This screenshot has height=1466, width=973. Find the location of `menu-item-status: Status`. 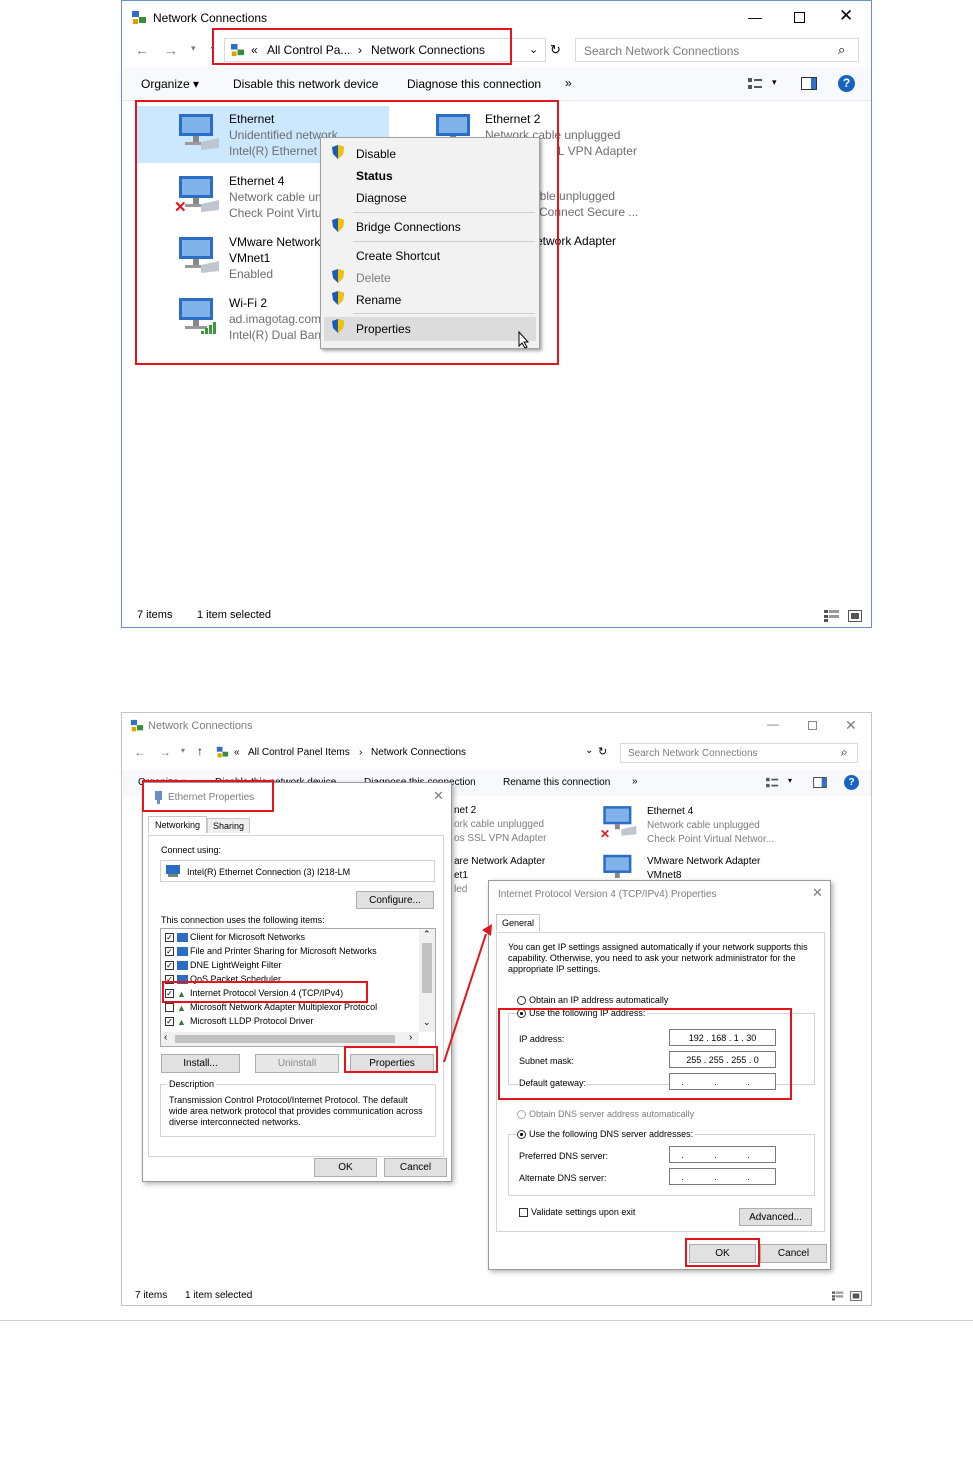

menu-item-status: Status is located at coordinates (430, 176).